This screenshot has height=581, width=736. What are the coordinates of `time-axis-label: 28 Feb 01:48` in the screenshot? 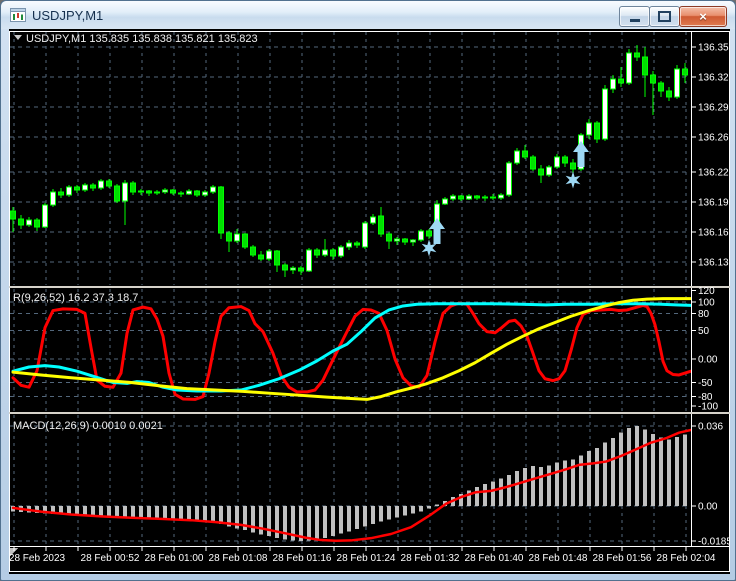 It's located at (558, 558).